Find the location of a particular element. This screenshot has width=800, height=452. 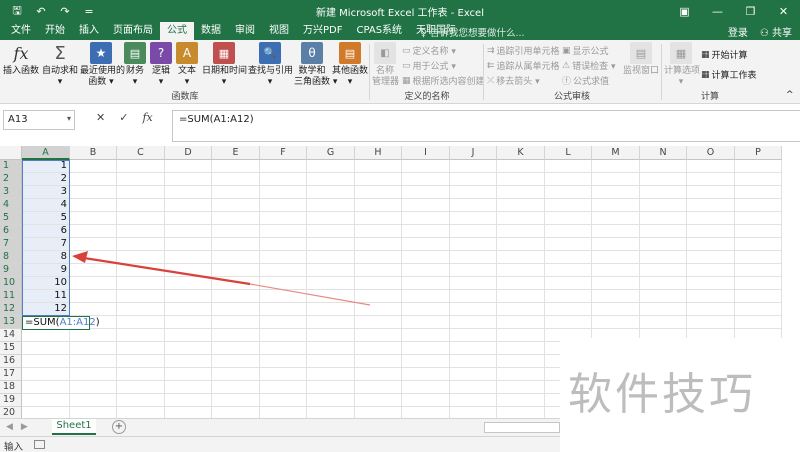

trace-dependents-button: ⇇ 追踪从属单元格 is located at coordinates (523, 66).